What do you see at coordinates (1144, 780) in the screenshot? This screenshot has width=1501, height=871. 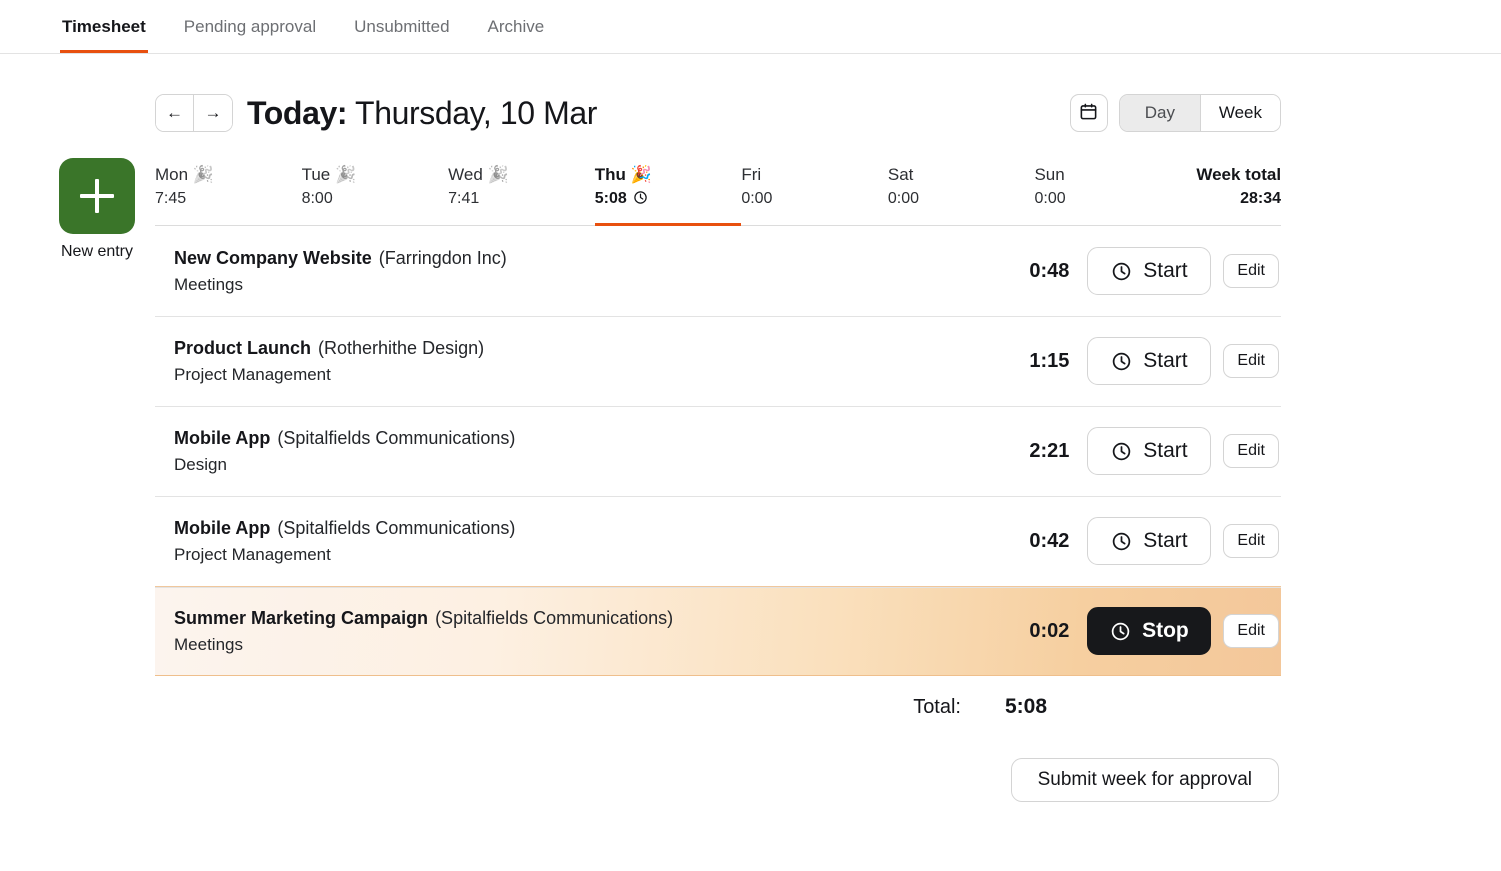 I see `submit-week-button: Submit week for approval` at bounding box center [1144, 780].